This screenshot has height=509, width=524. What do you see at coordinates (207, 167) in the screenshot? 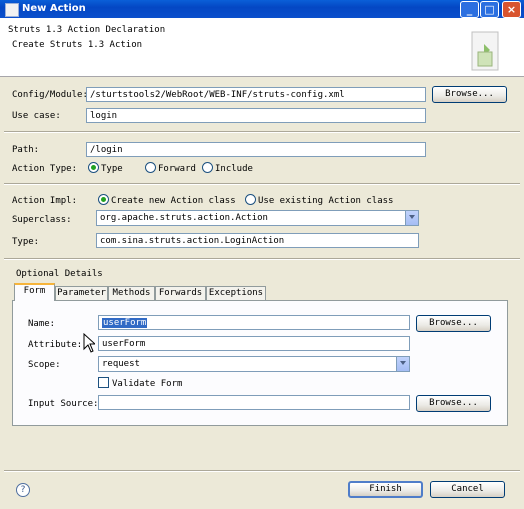
I see `include-radio` at bounding box center [207, 167].